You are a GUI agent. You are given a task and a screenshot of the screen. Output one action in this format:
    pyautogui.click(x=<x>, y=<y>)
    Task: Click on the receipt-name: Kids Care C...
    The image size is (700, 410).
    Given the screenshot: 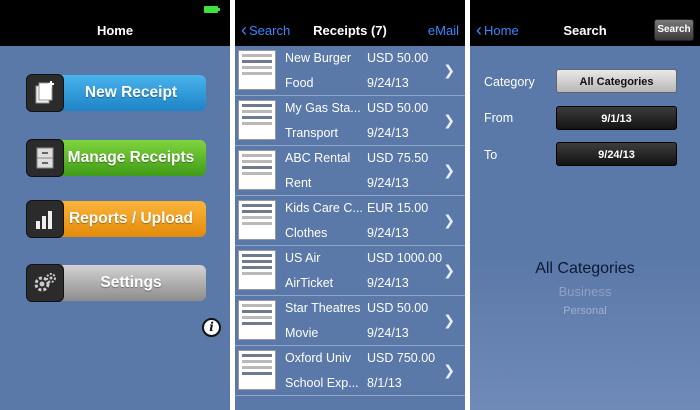 What is the action you would take?
    pyautogui.click(x=324, y=208)
    